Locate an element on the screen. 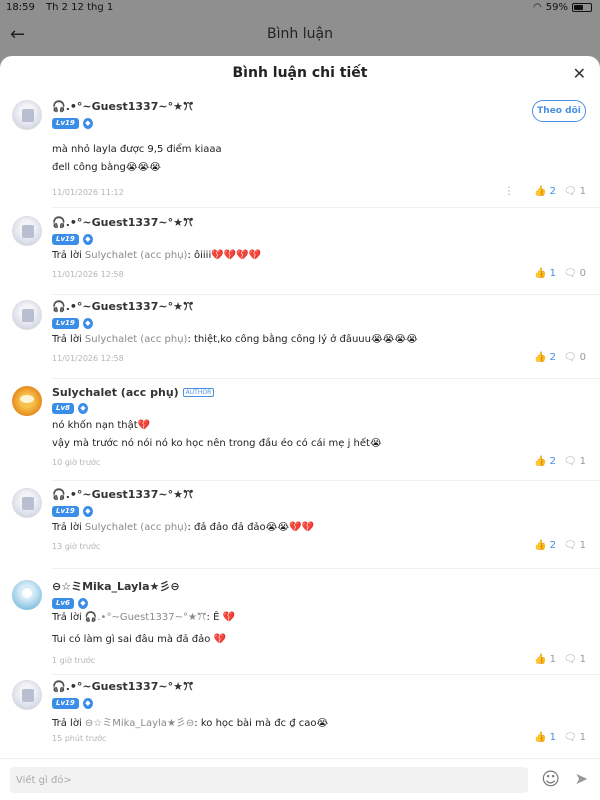 This screenshot has width=600, height=800. follow-button: Theo dõi is located at coordinates (559, 111).